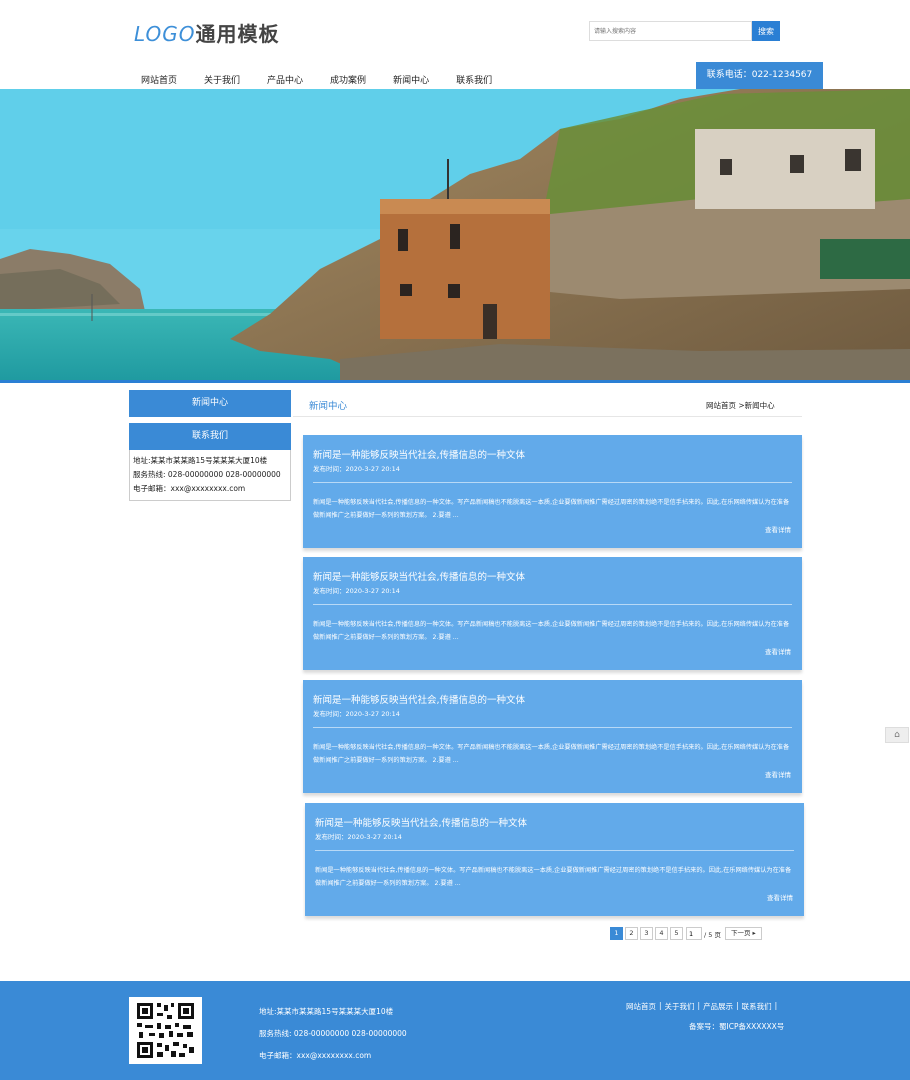 Image resolution: width=910 pixels, height=1080 pixels. Describe the element at coordinates (455, 381) in the screenshot. I see `banner-divider` at that location.